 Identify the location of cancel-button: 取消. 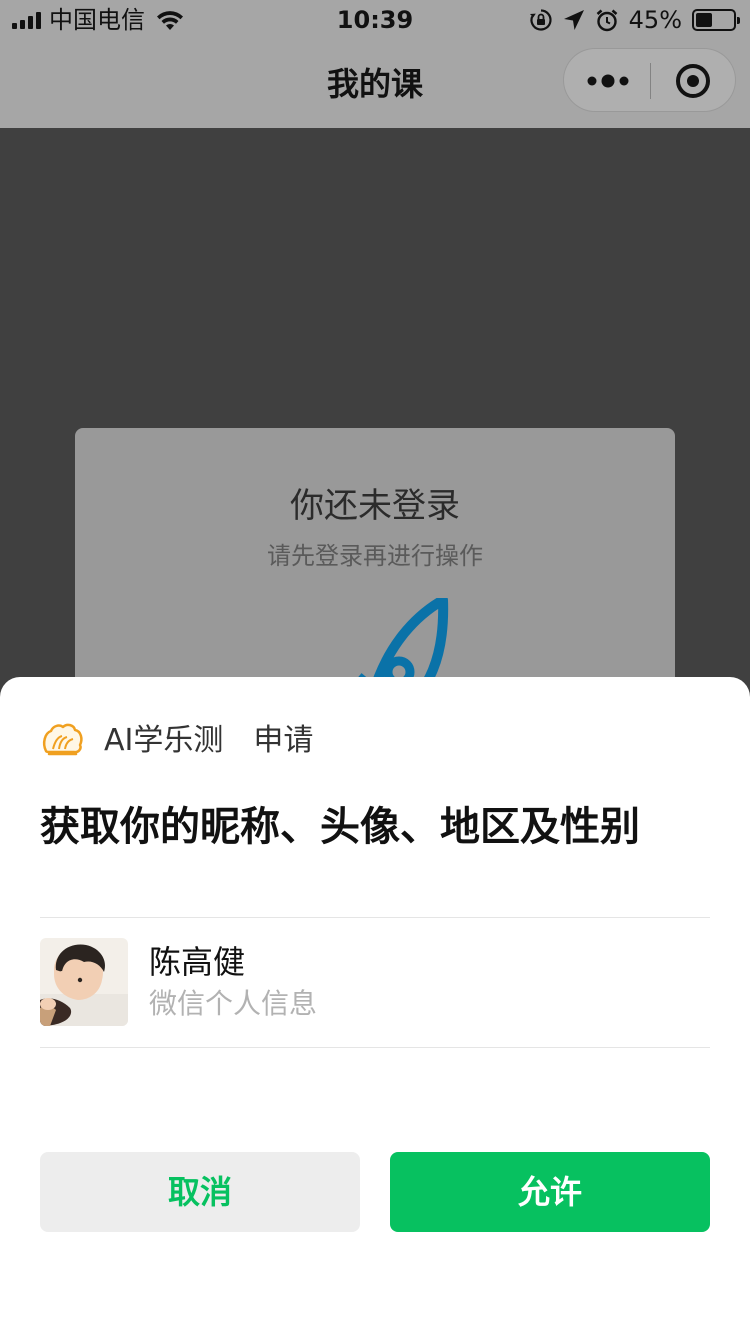
(200, 1192).